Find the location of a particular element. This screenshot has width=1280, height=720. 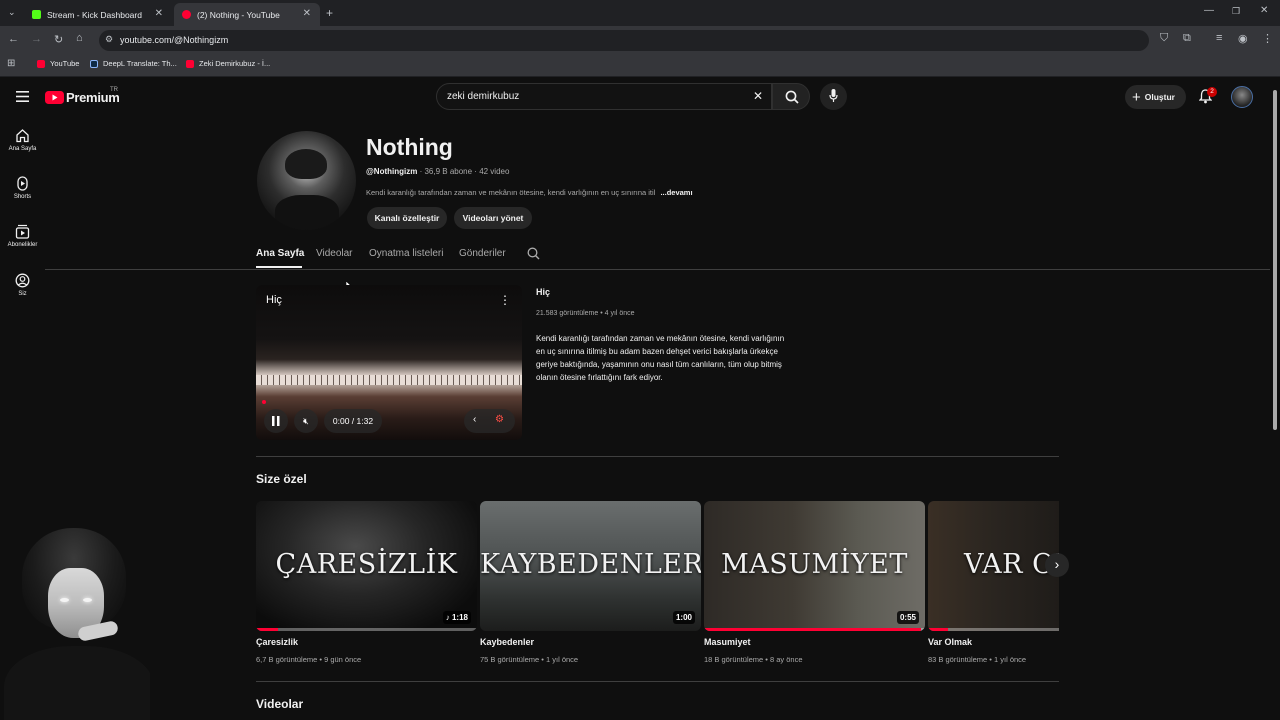

minimize-icon: — is located at coordinates (1209, 10).